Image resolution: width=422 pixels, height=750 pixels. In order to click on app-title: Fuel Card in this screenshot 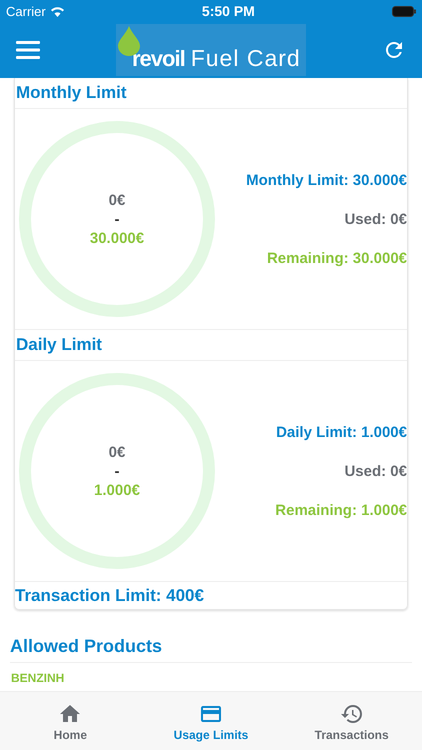, I will do `click(245, 58)`.